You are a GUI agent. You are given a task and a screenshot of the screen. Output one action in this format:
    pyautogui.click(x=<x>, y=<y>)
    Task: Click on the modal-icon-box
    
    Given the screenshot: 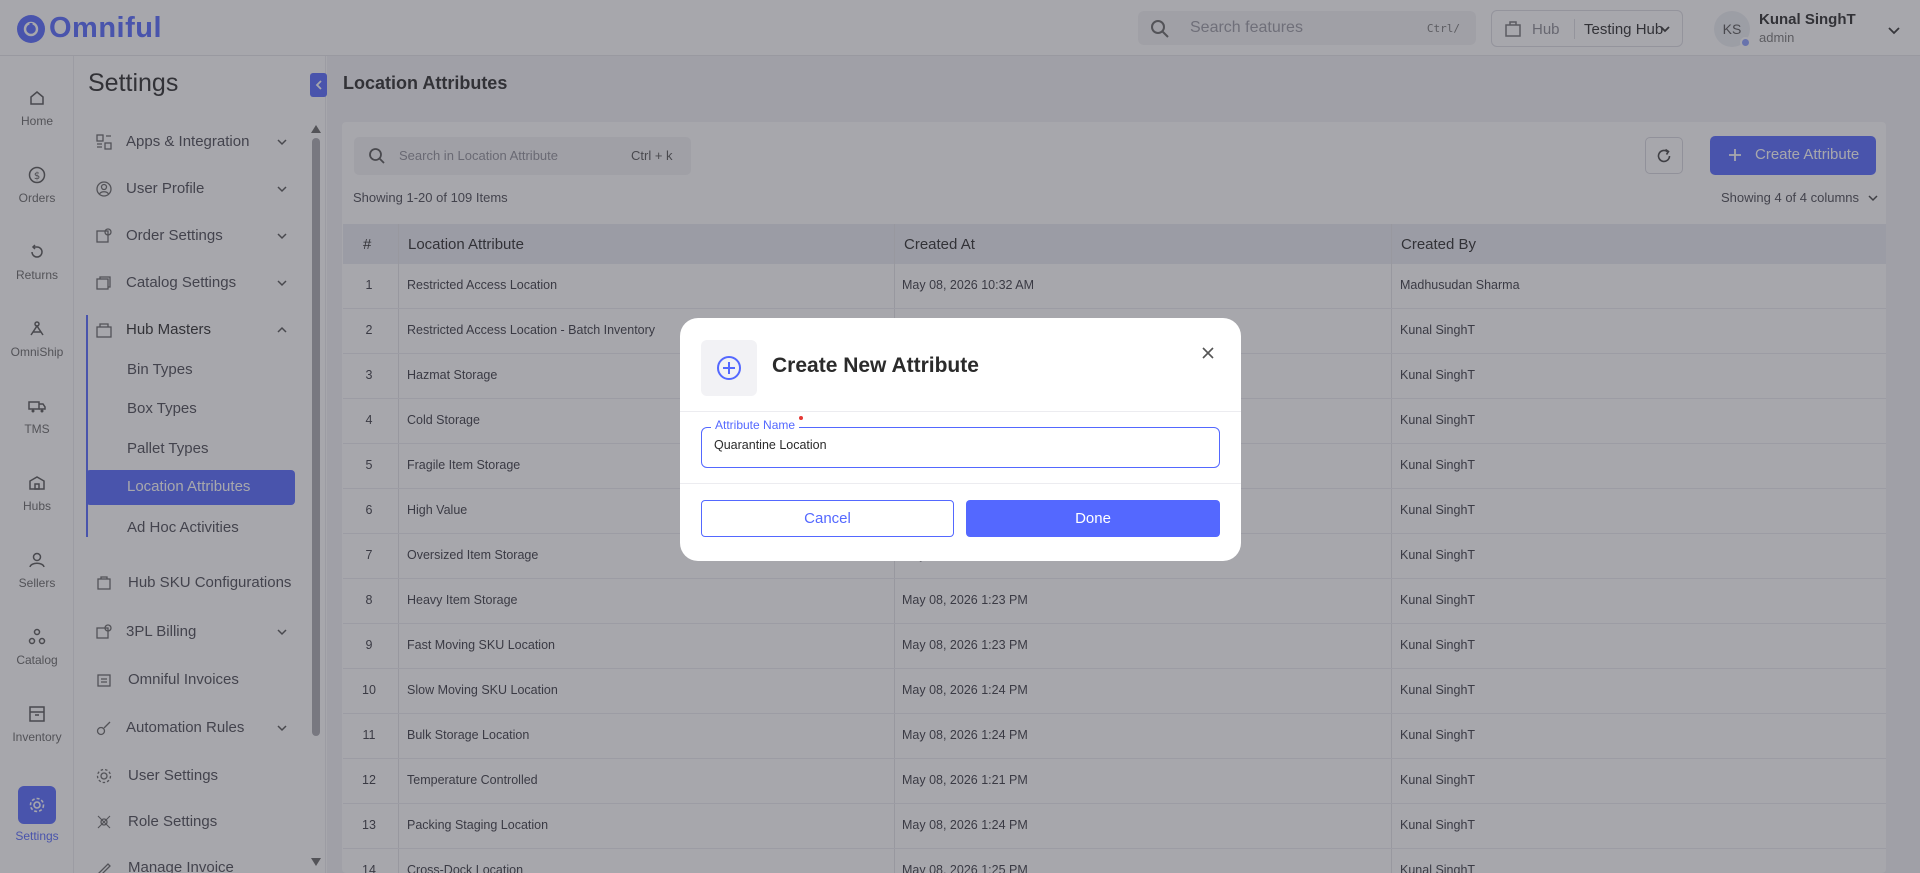 What is the action you would take?
    pyautogui.click(x=729, y=368)
    